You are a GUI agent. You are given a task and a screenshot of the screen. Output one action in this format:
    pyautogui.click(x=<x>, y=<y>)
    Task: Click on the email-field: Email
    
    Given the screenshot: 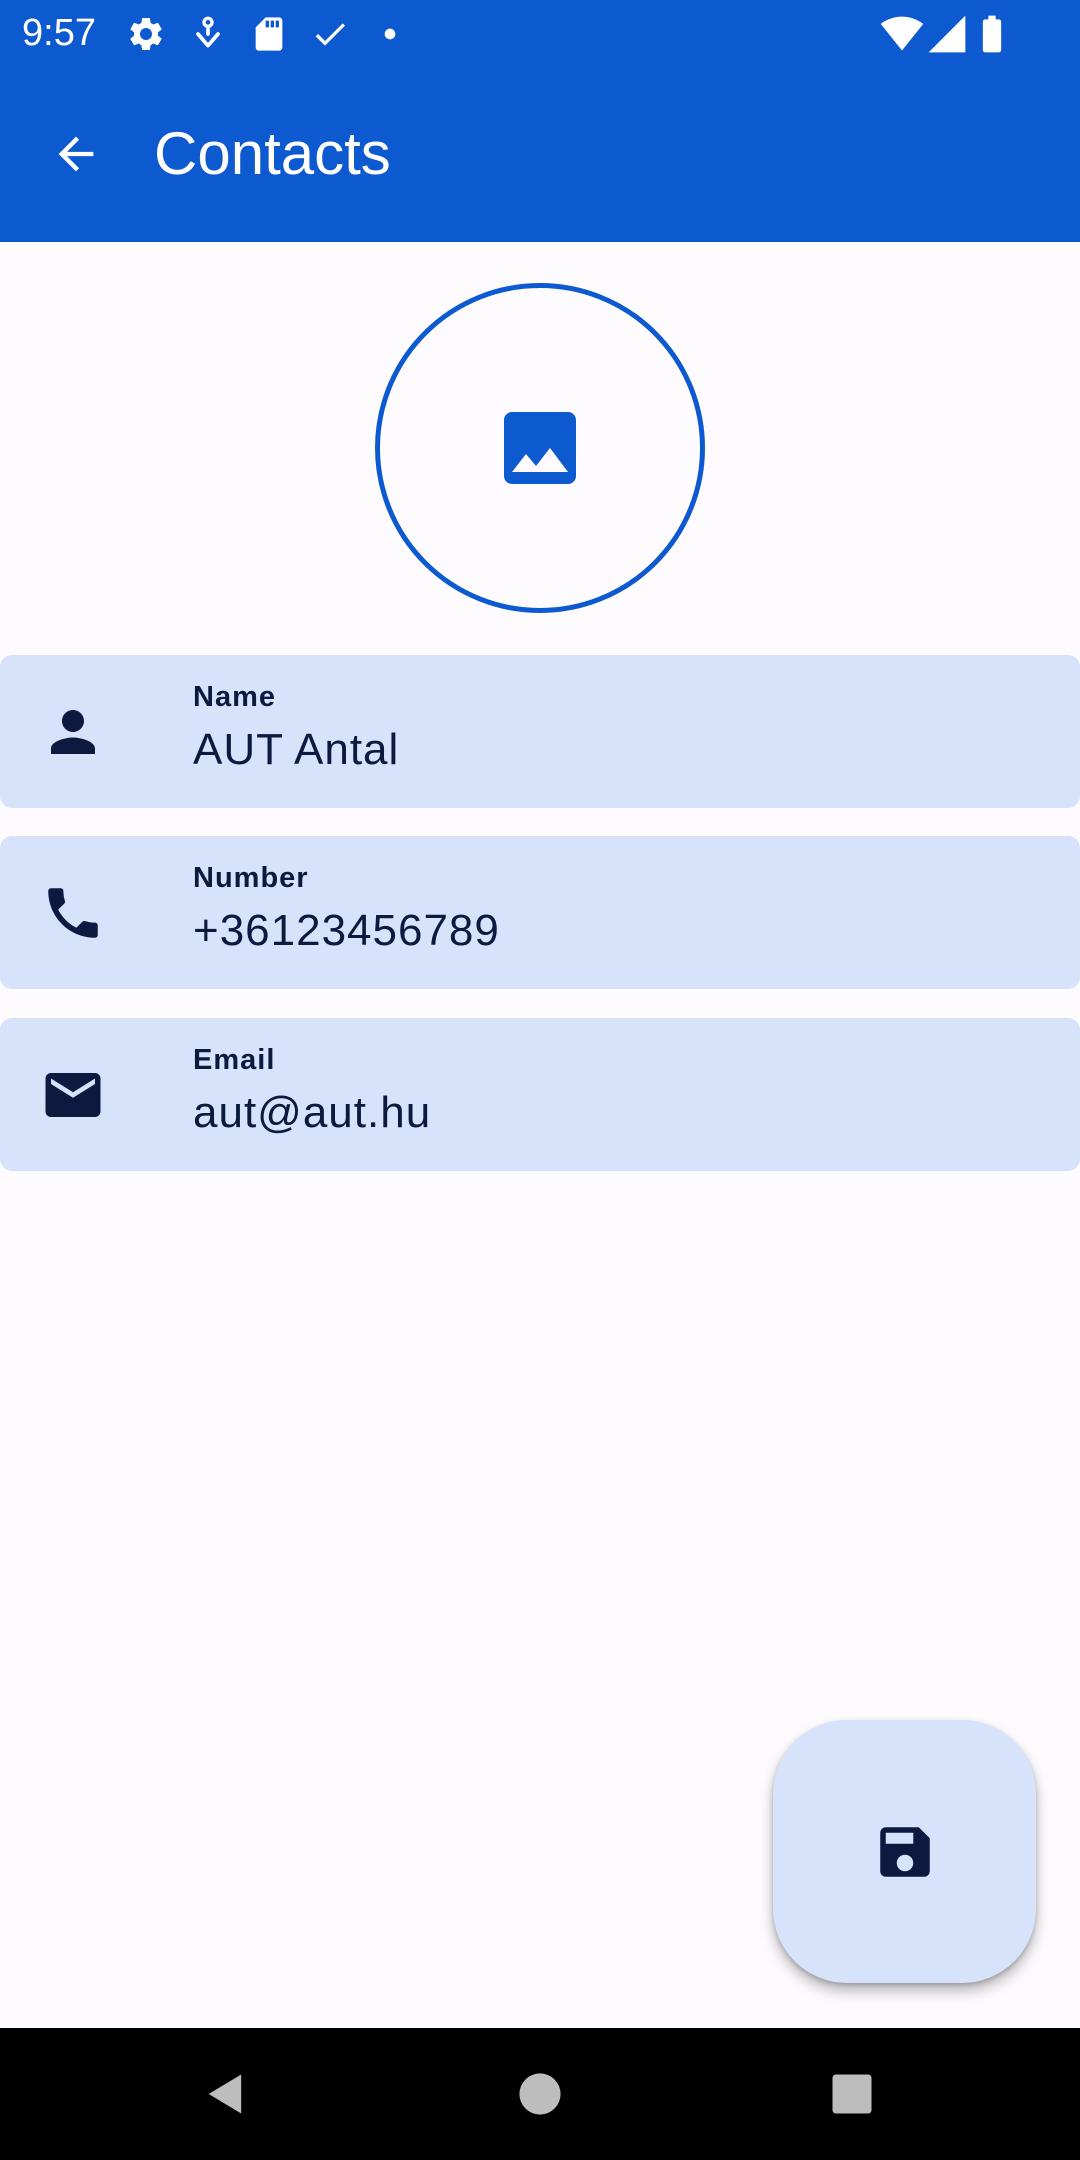 What is the action you would take?
    pyautogui.click(x=540, y=1094)
    